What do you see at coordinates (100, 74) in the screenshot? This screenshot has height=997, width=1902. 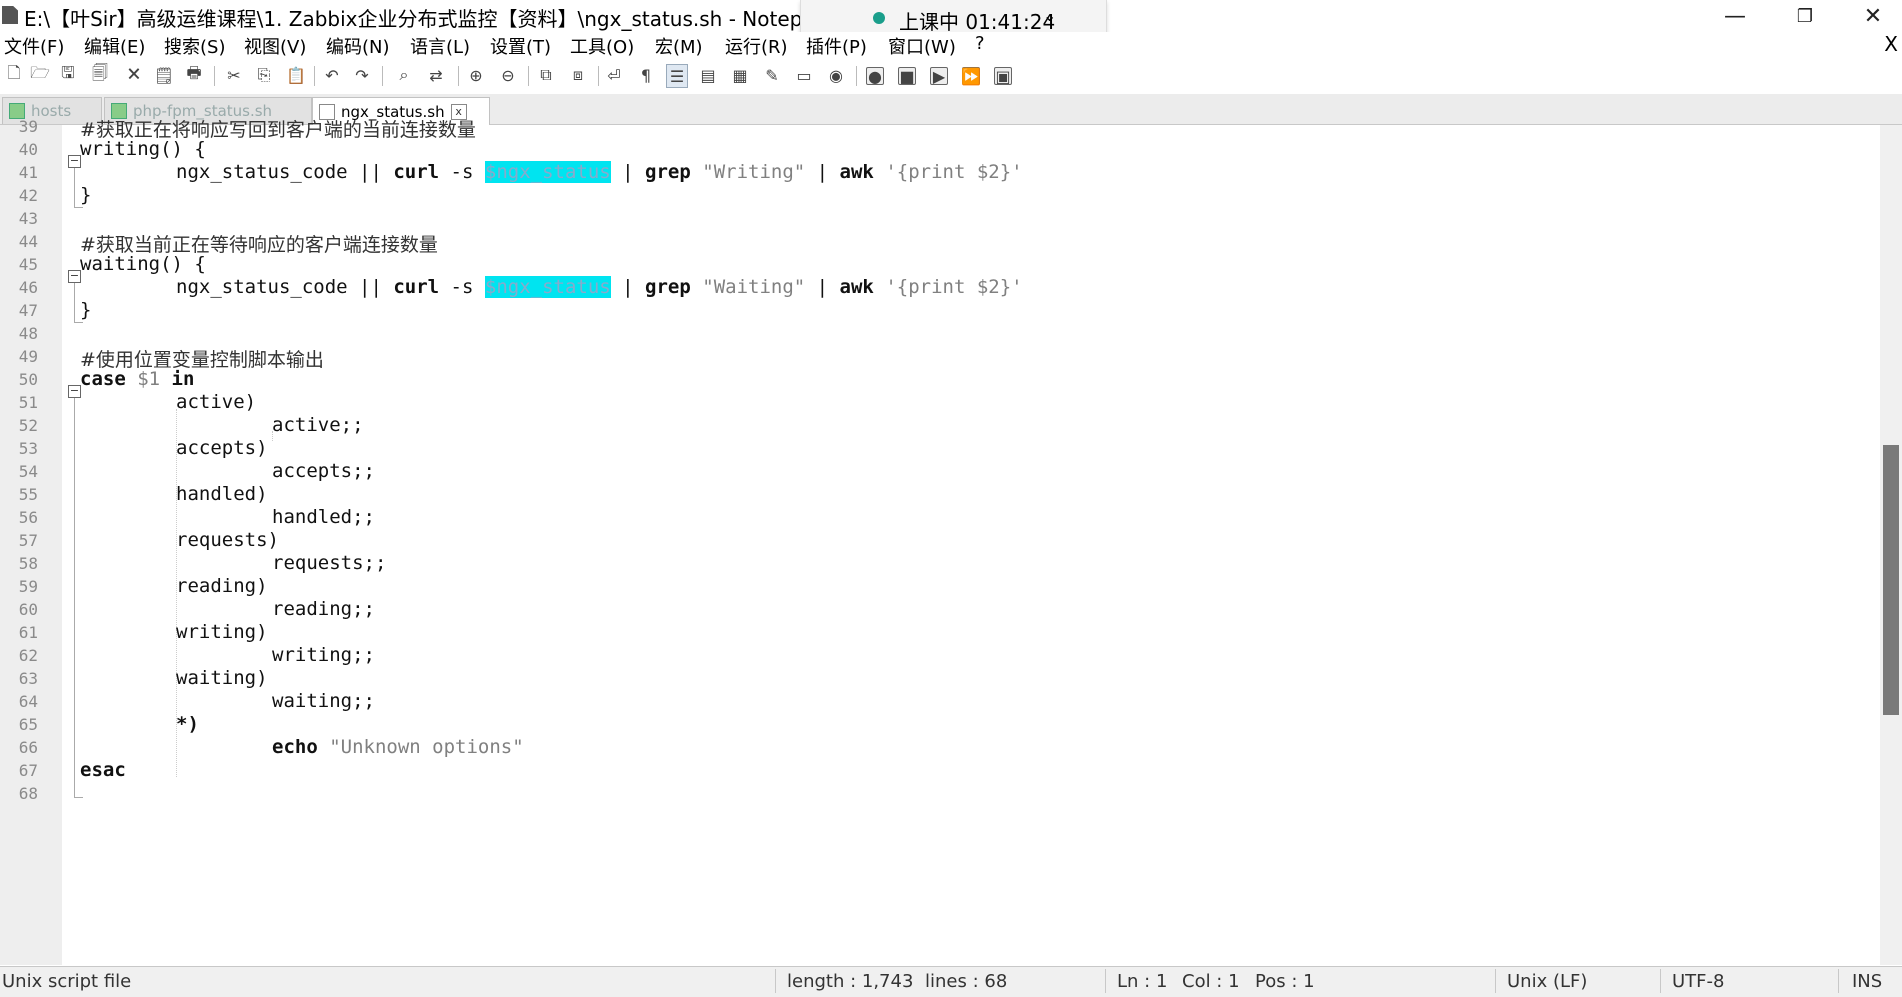 I see `save-all-icon: 🗐` at bounding box center [100, 74].